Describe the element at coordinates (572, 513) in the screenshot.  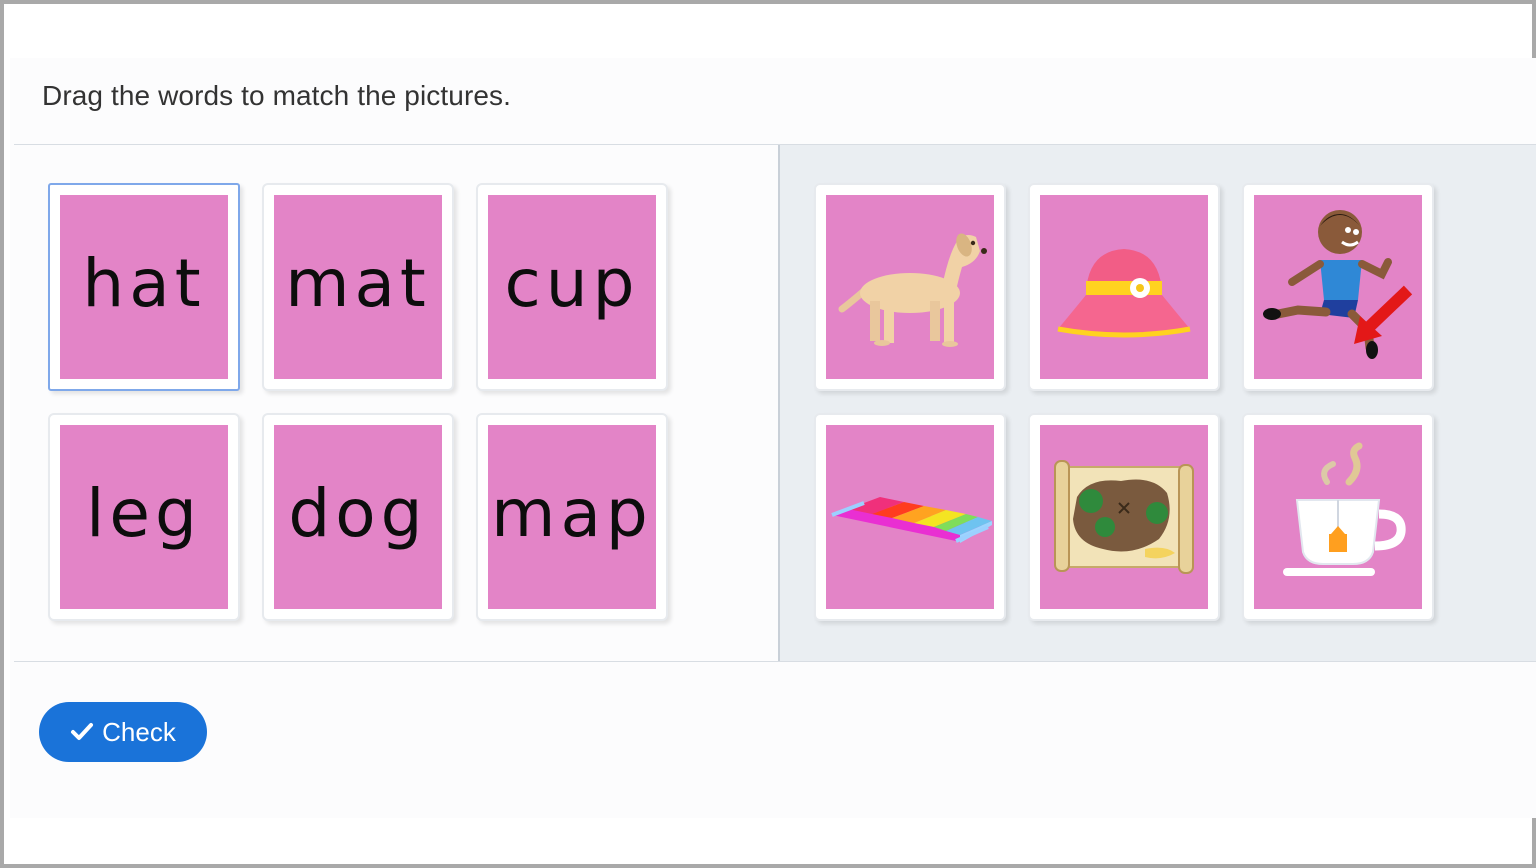
I see `word-label: map` at that location.